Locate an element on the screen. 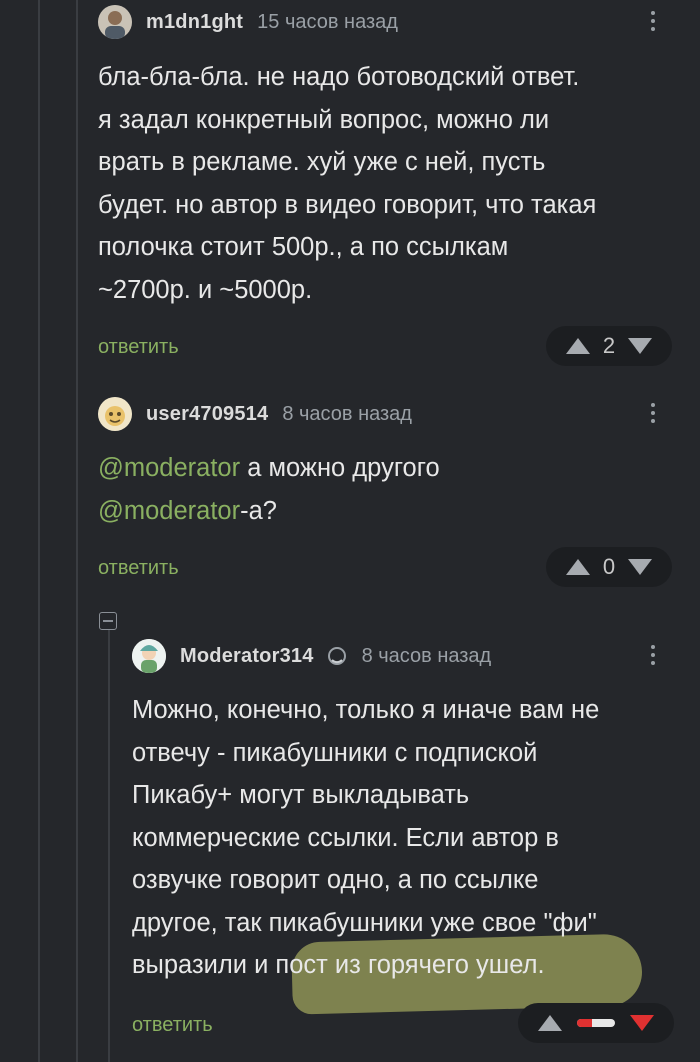 This screenshot has width=700, height=1062. vote-box: 0 is located at coordinates (609, 567).